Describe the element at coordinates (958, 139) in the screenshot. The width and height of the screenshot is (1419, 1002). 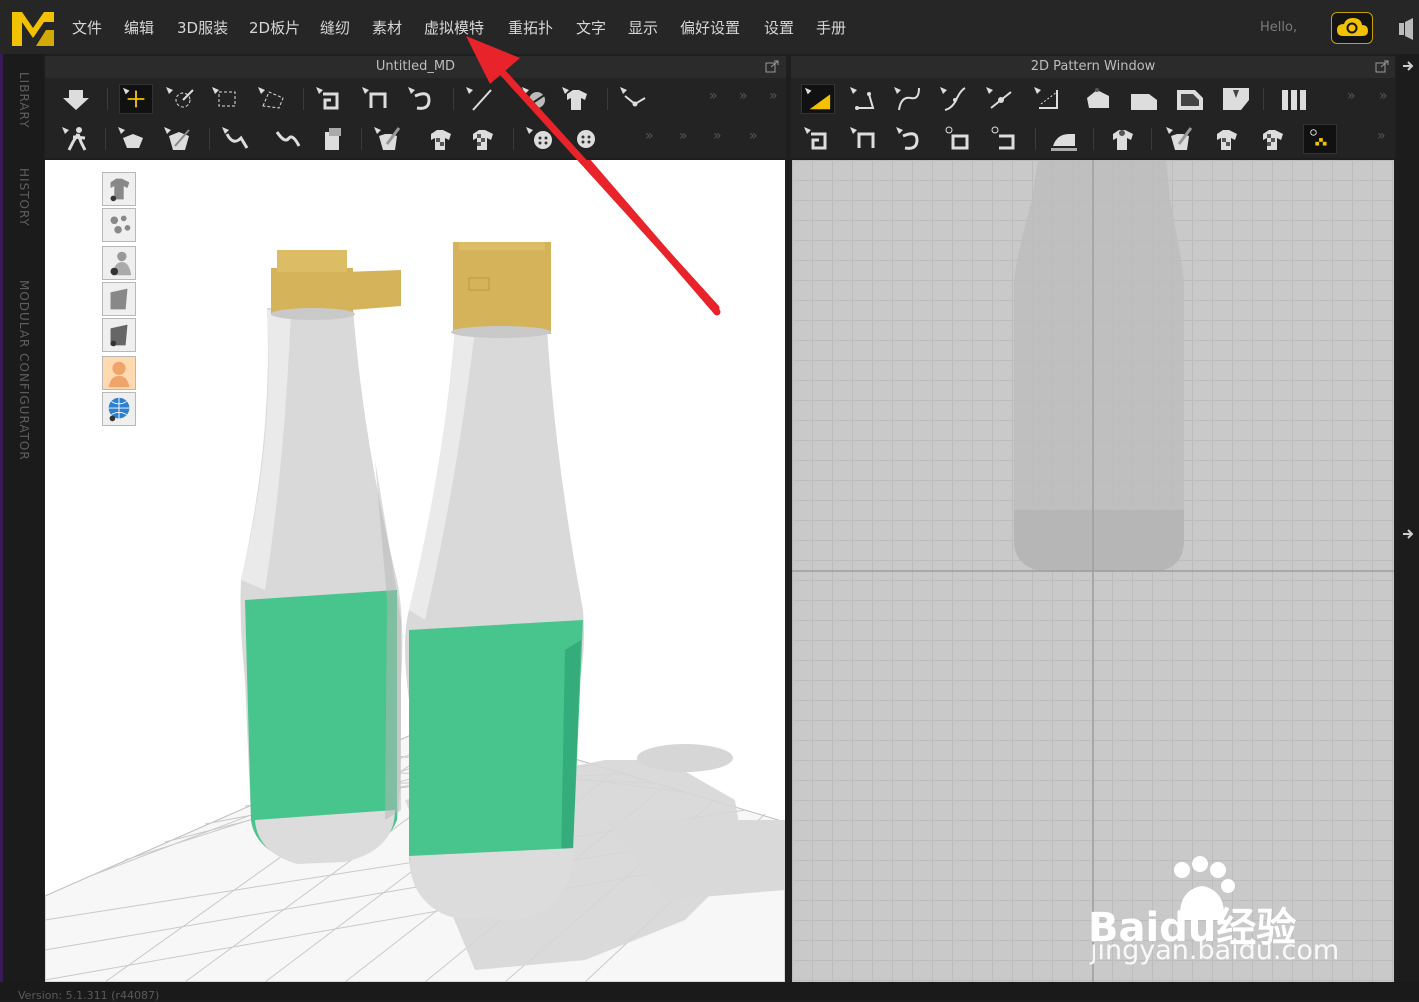
I see `check-sewing-icon` at that location.